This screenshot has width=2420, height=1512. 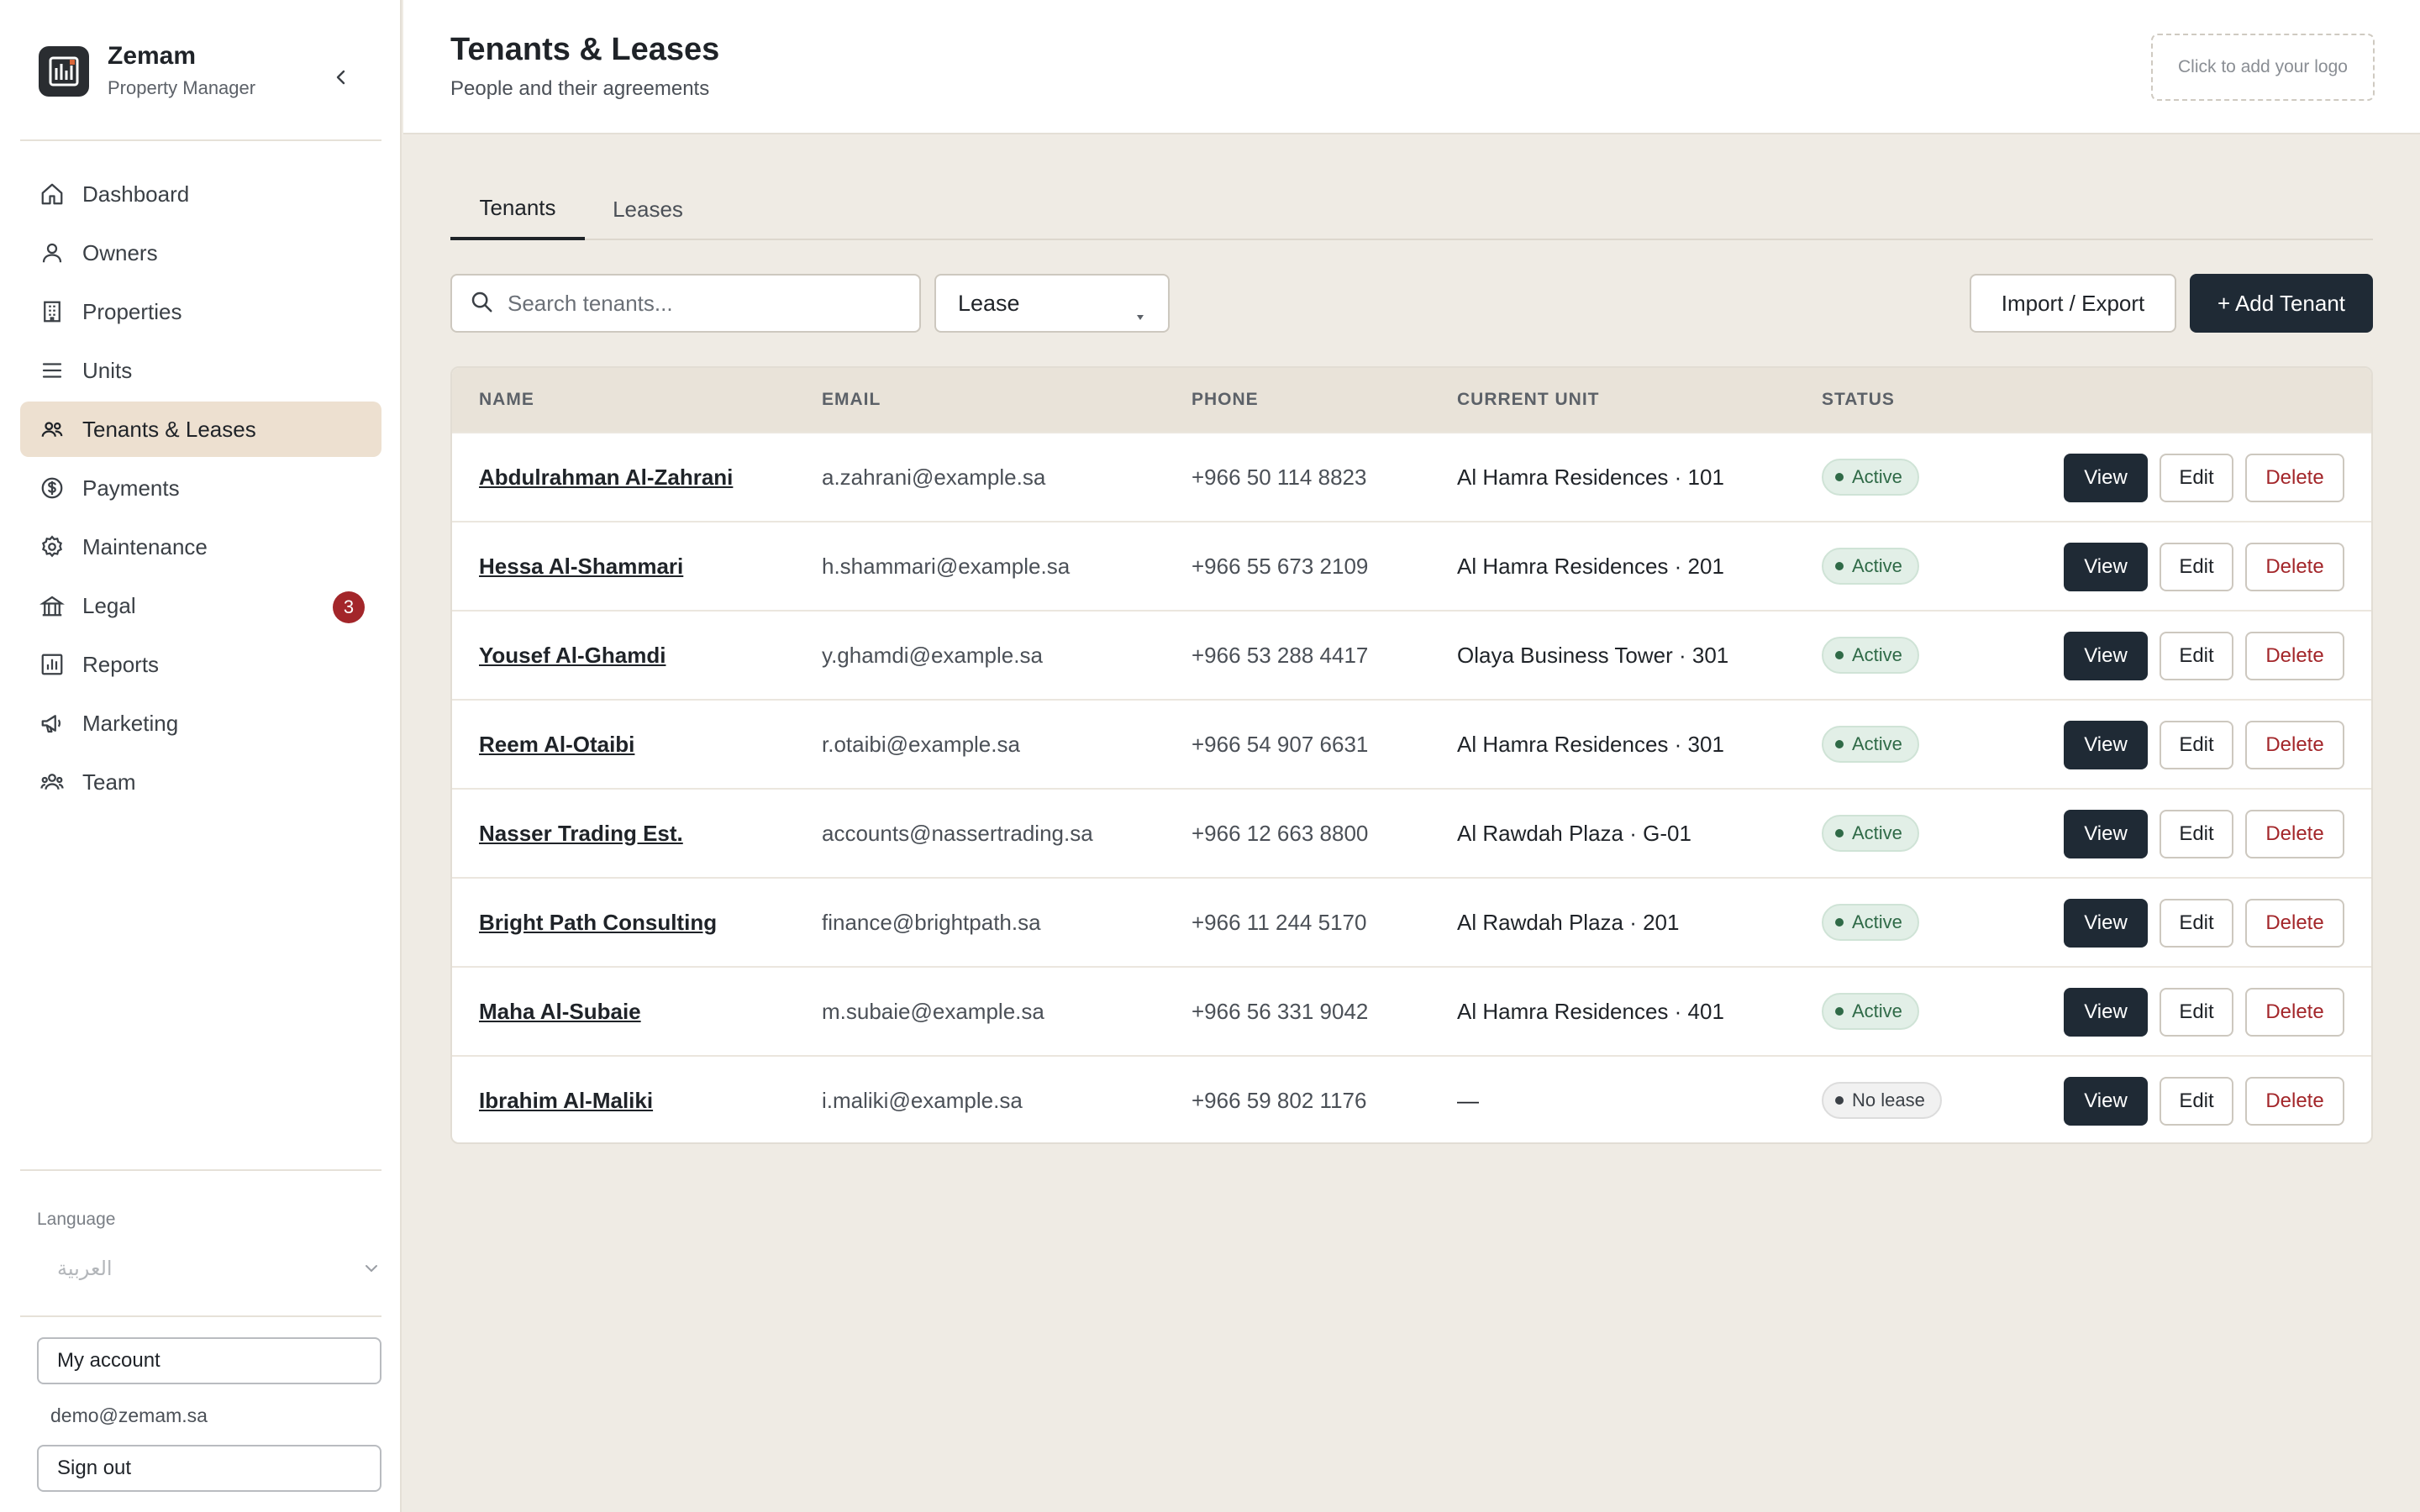 What do you see at coordinates (52, 664) in the screenshot?
I see `chart-icon` at bounding box center [52, 664].